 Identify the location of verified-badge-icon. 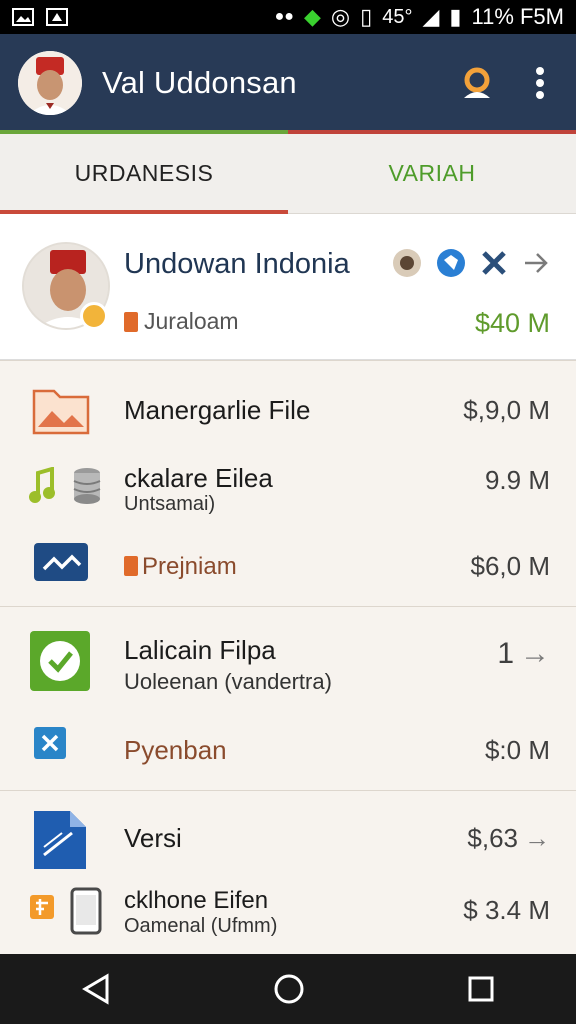
(94, 316).